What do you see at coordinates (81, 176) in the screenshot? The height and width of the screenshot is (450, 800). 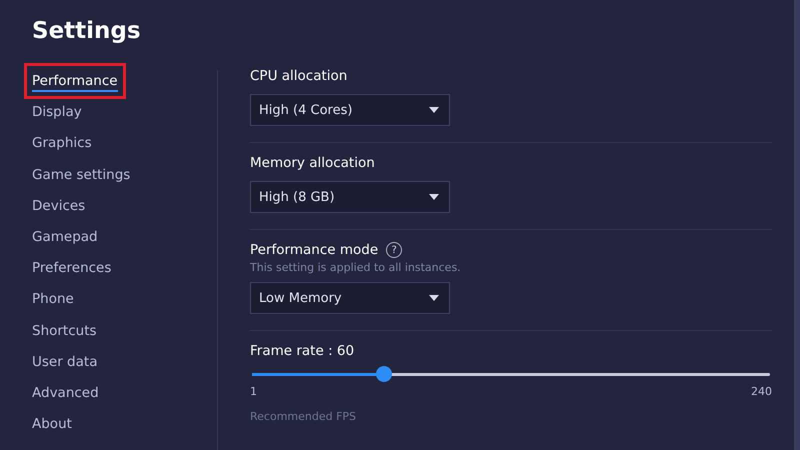 I see `sidebar-item: Game settings` at bounding box center [81, 176].